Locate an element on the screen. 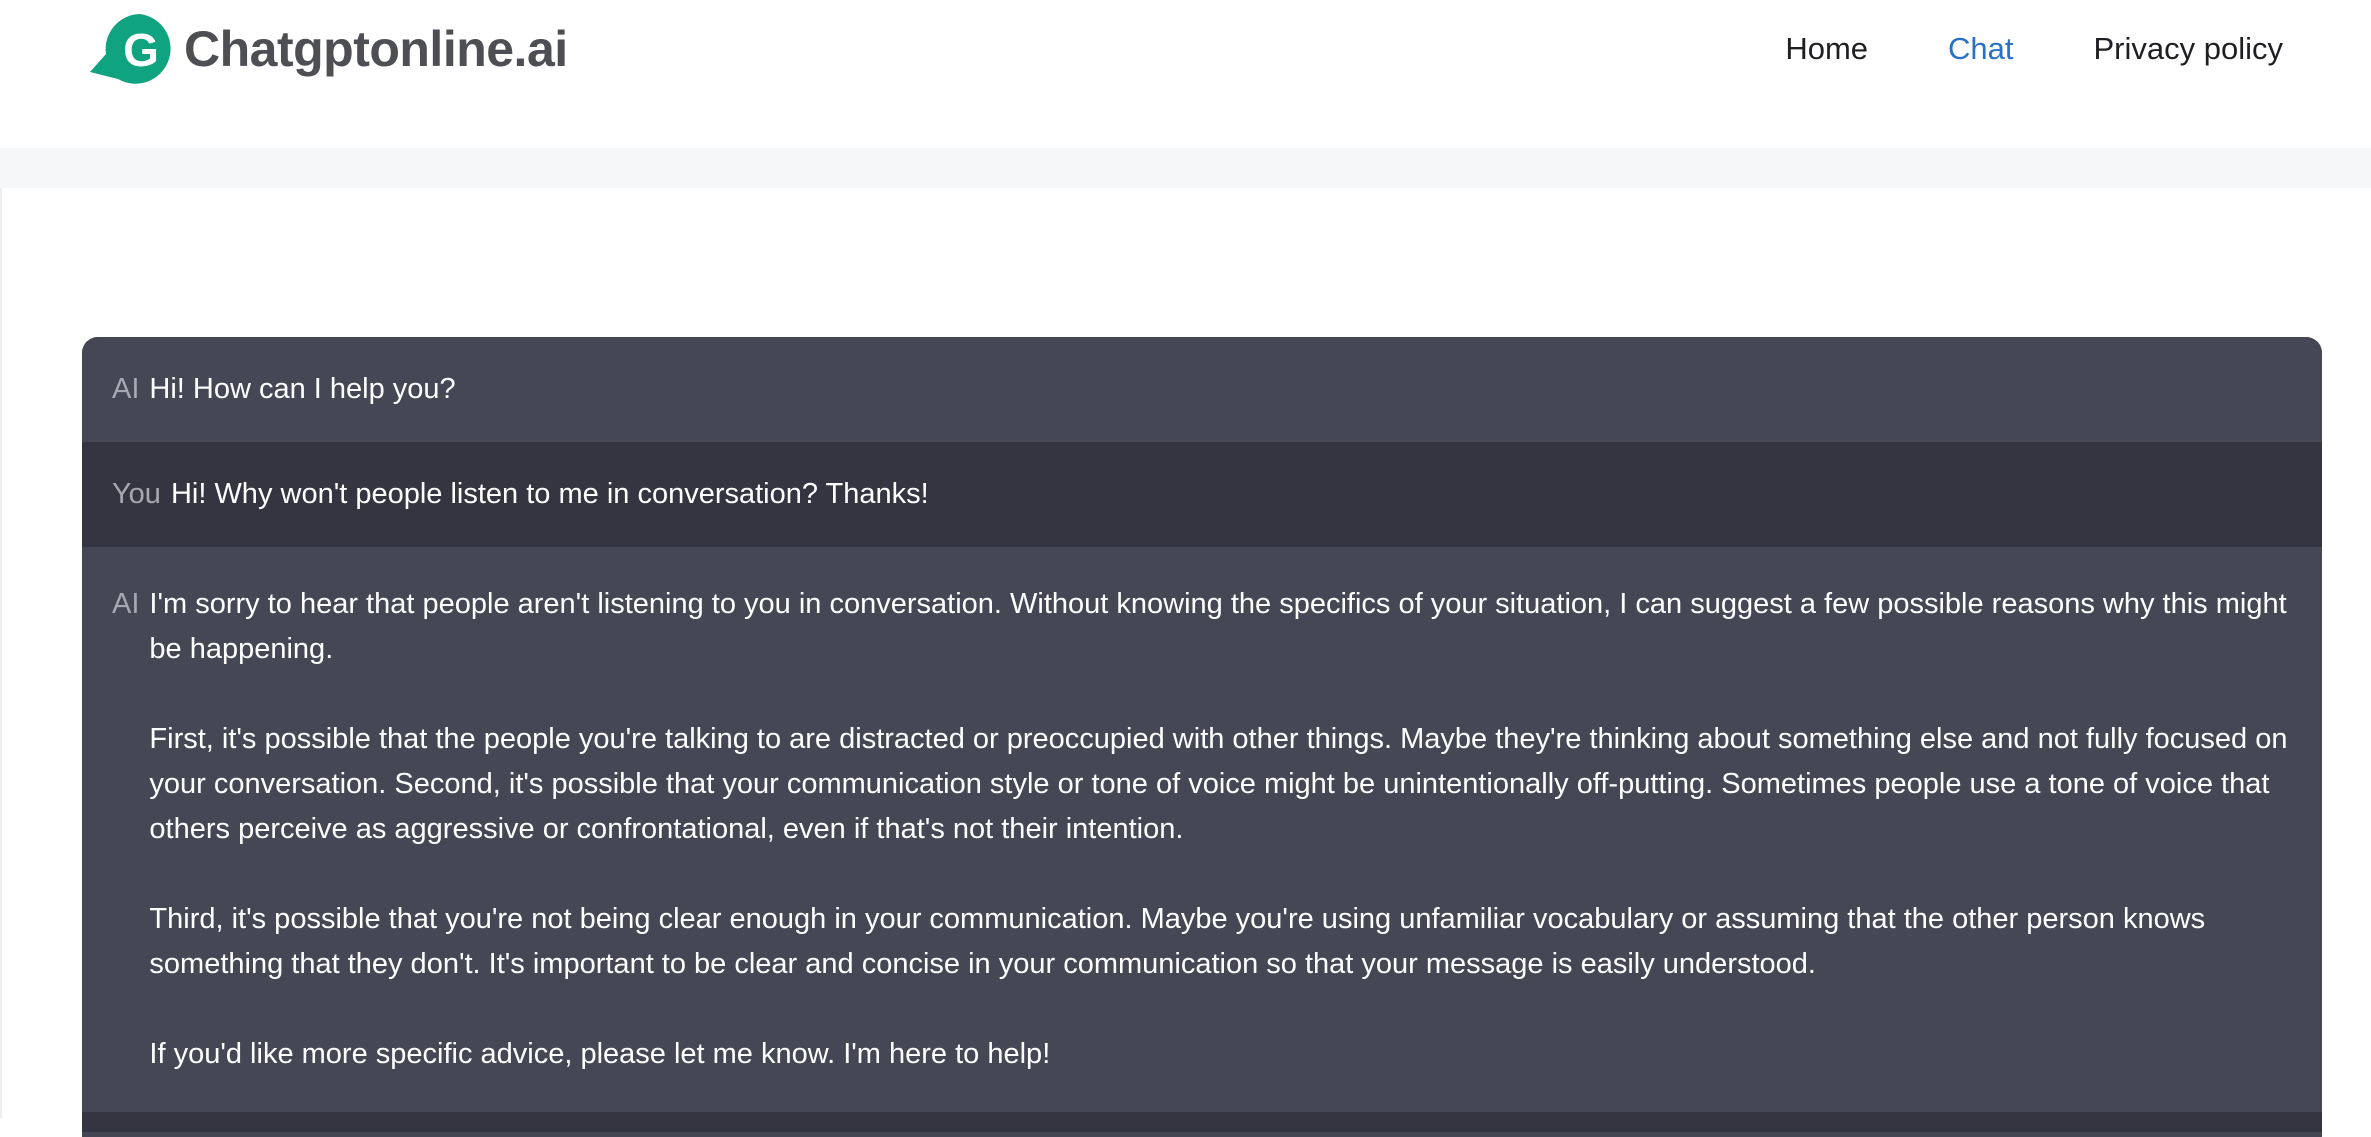 The image size is (2371, 1137). g-logo-icon: G is located at coordinates (130, 49).